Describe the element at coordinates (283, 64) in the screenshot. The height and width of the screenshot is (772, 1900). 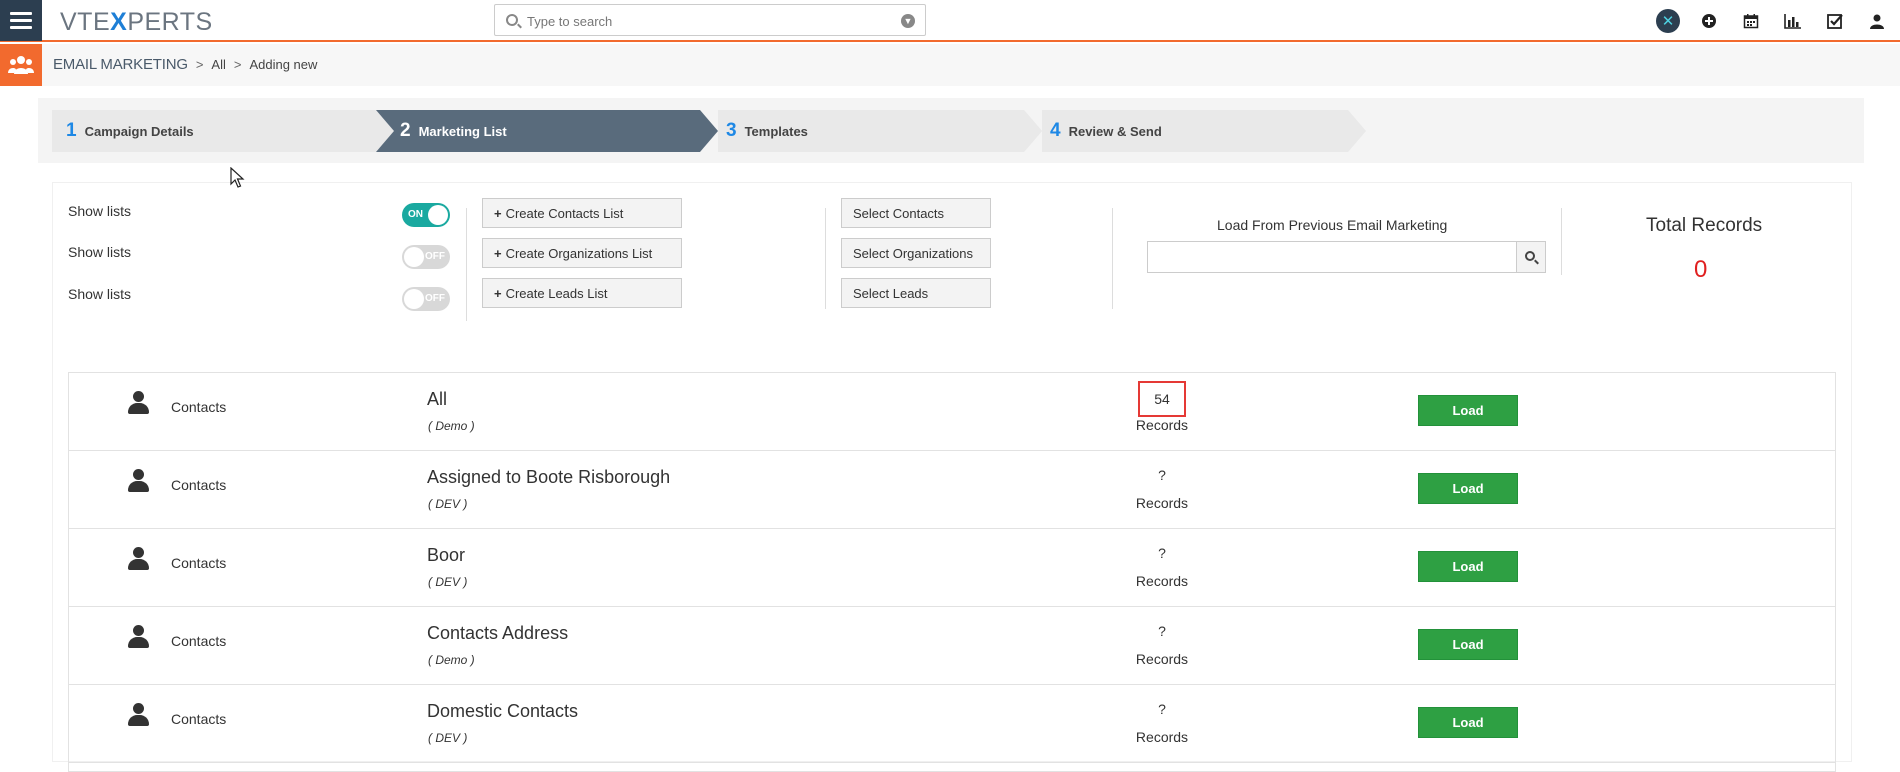
I see `breadcrumb-current: Adding new` at that location.